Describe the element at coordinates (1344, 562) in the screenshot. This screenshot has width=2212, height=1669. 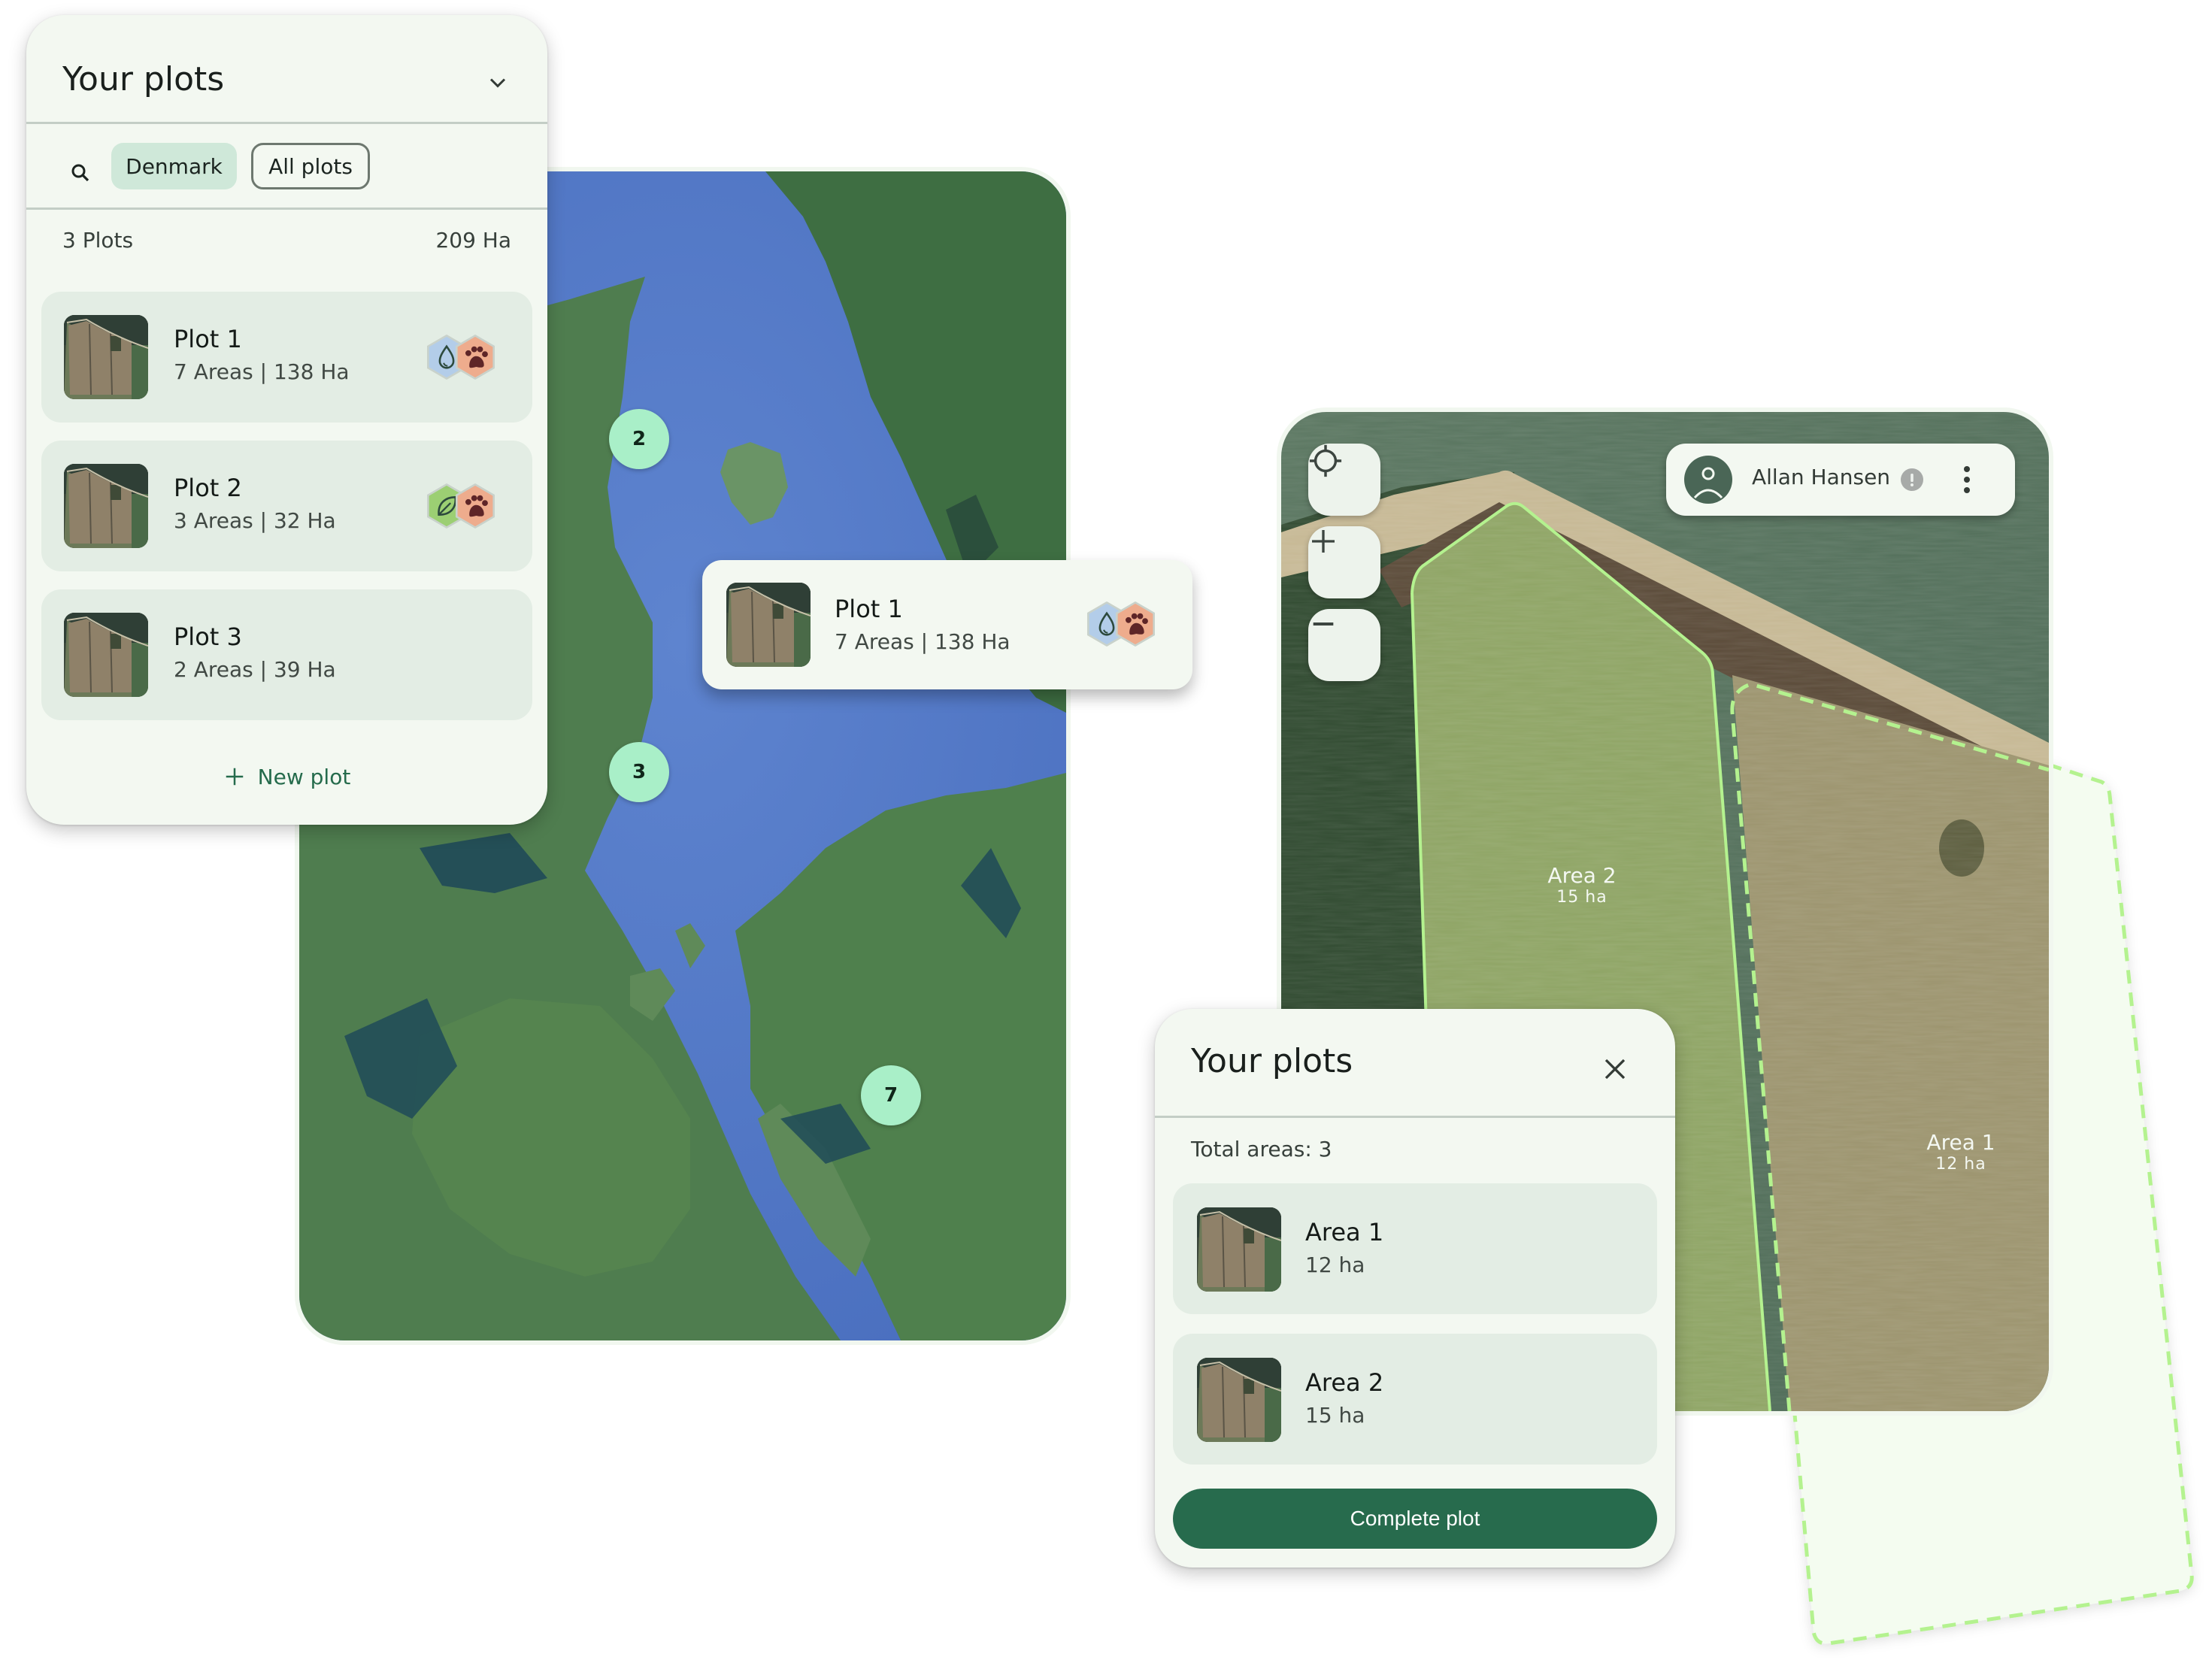
I see `zoom-in-button` at that location.